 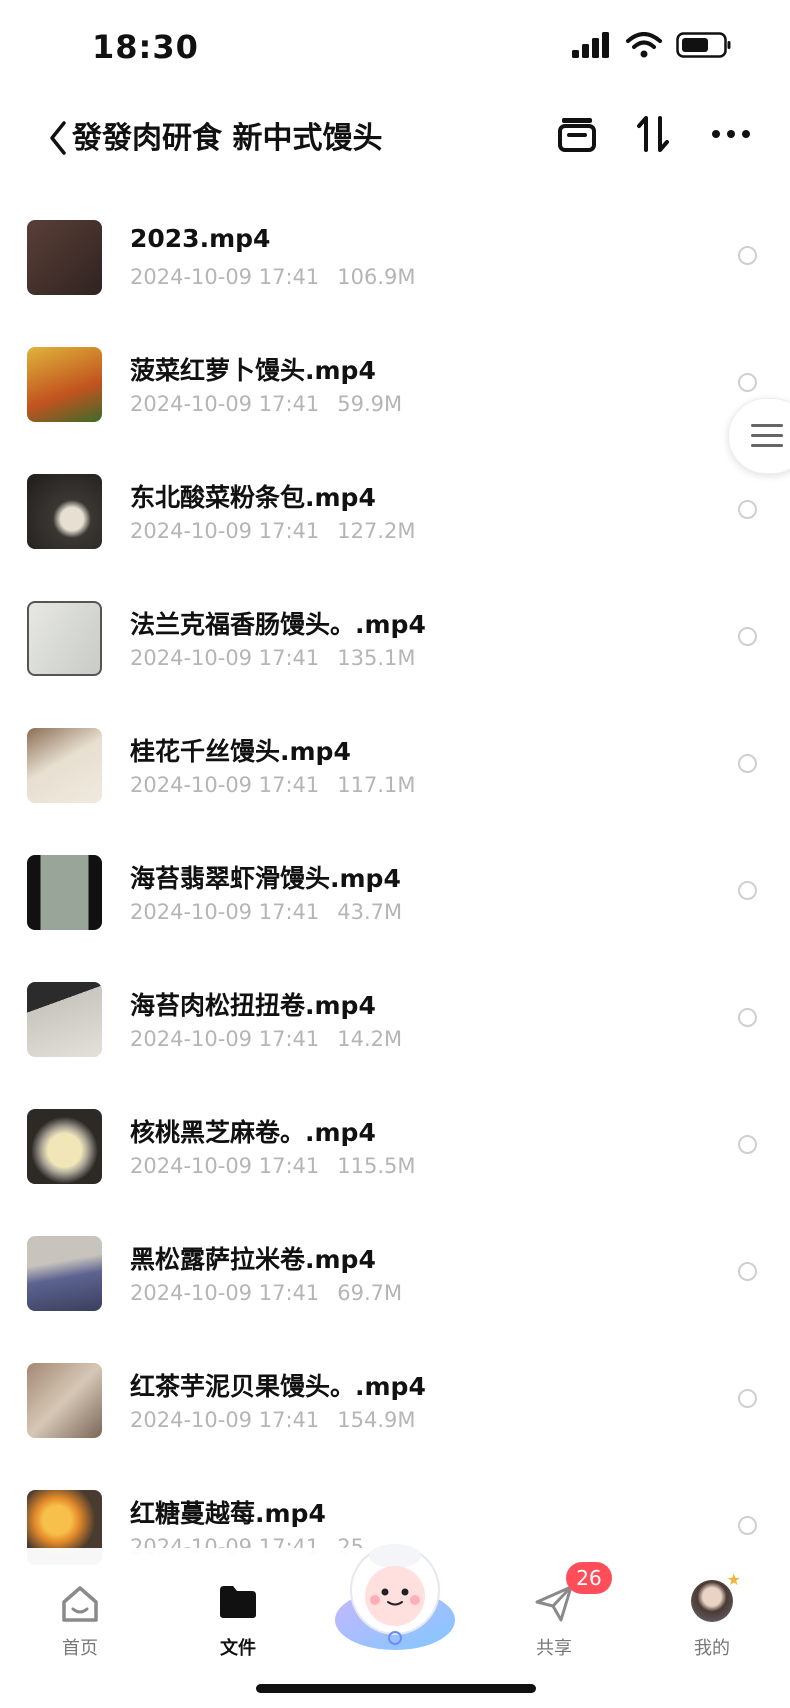 What do you see at coordinates (376, 277) in the screenshot?
I see `file-size: 106.9M` at bounding box center [376, 277].